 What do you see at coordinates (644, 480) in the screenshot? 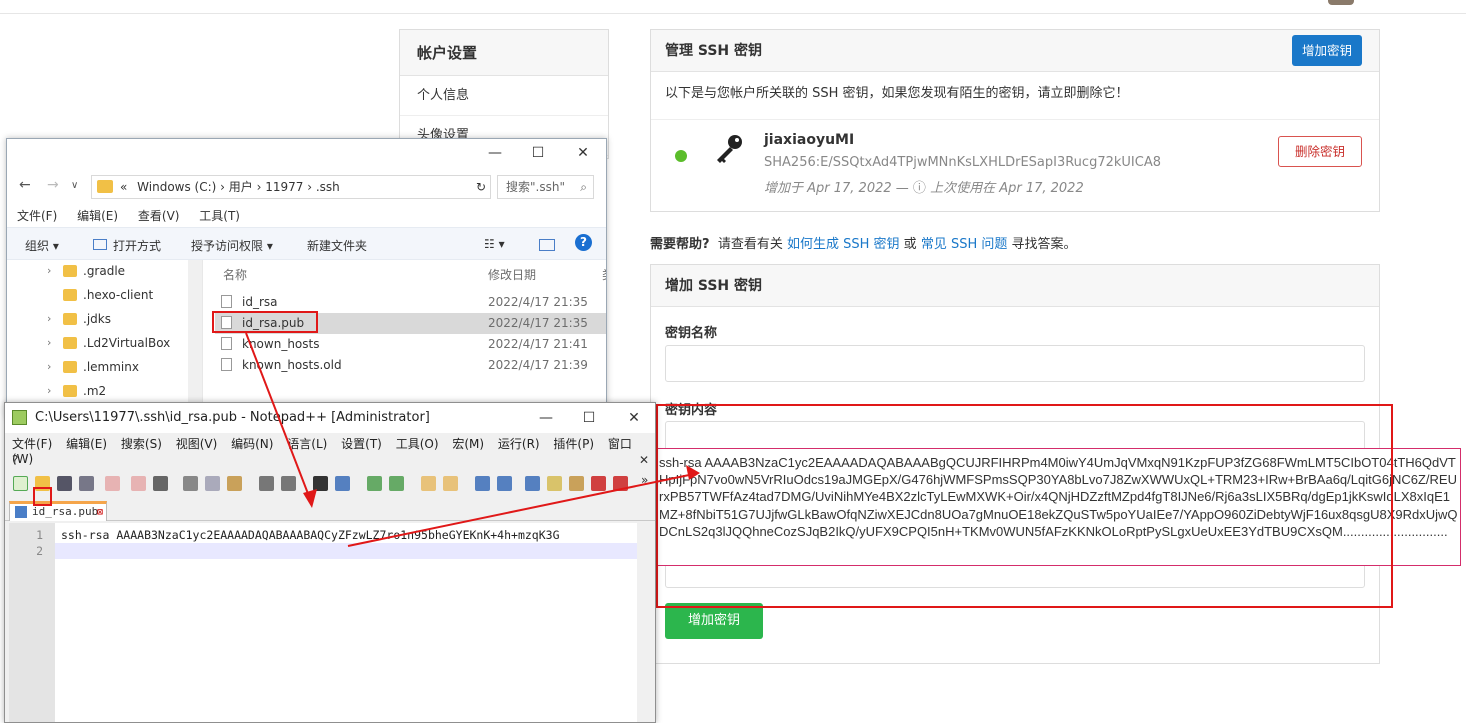
I see `toolbar-overflow-icon: »` at bounding box center [644, 480].